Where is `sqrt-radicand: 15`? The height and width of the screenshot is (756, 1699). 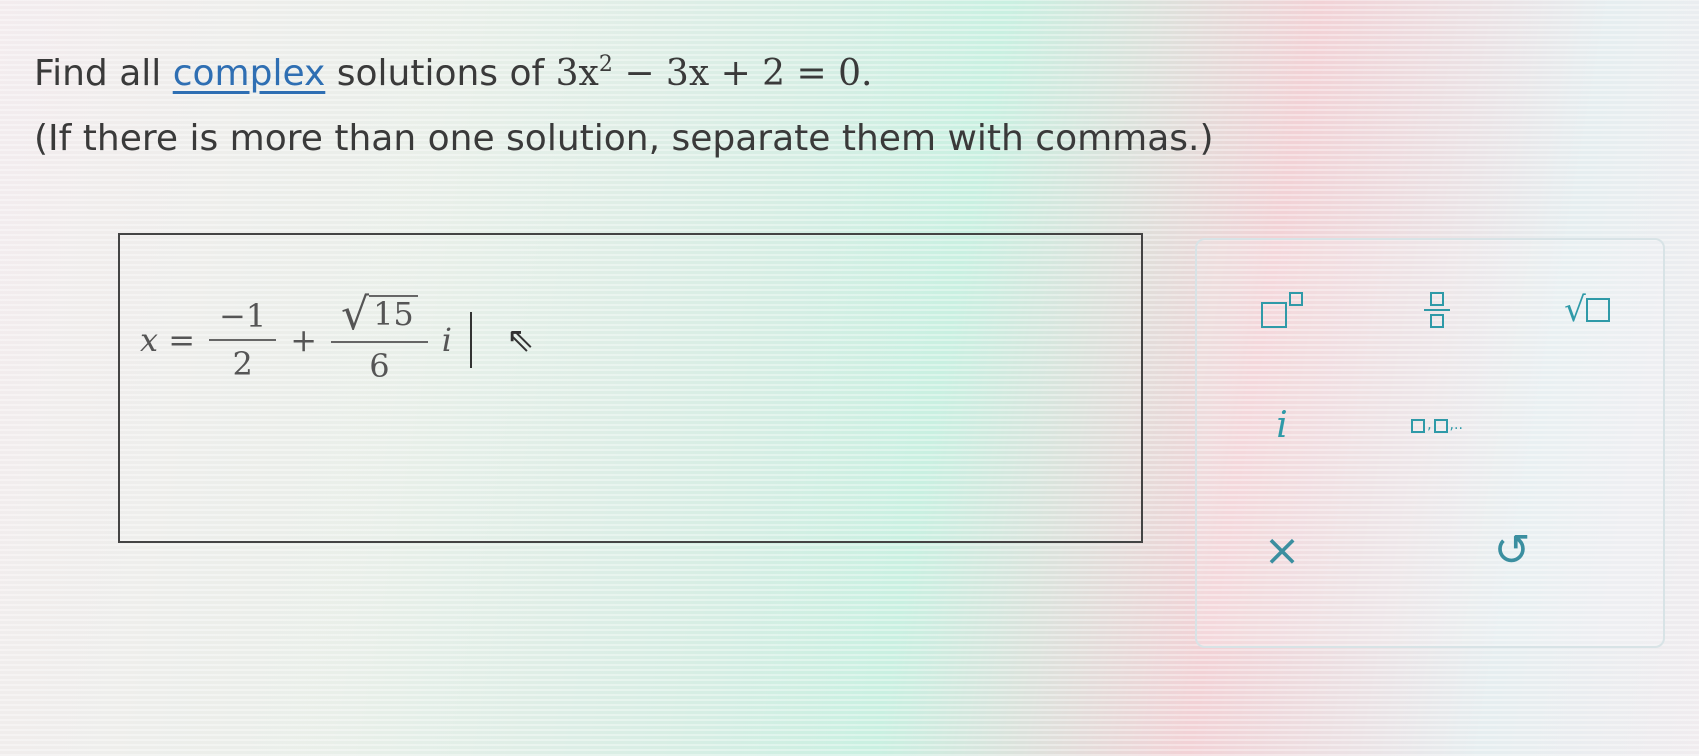
sqrt-radicand: 15 is located at coordinates (393, 313).